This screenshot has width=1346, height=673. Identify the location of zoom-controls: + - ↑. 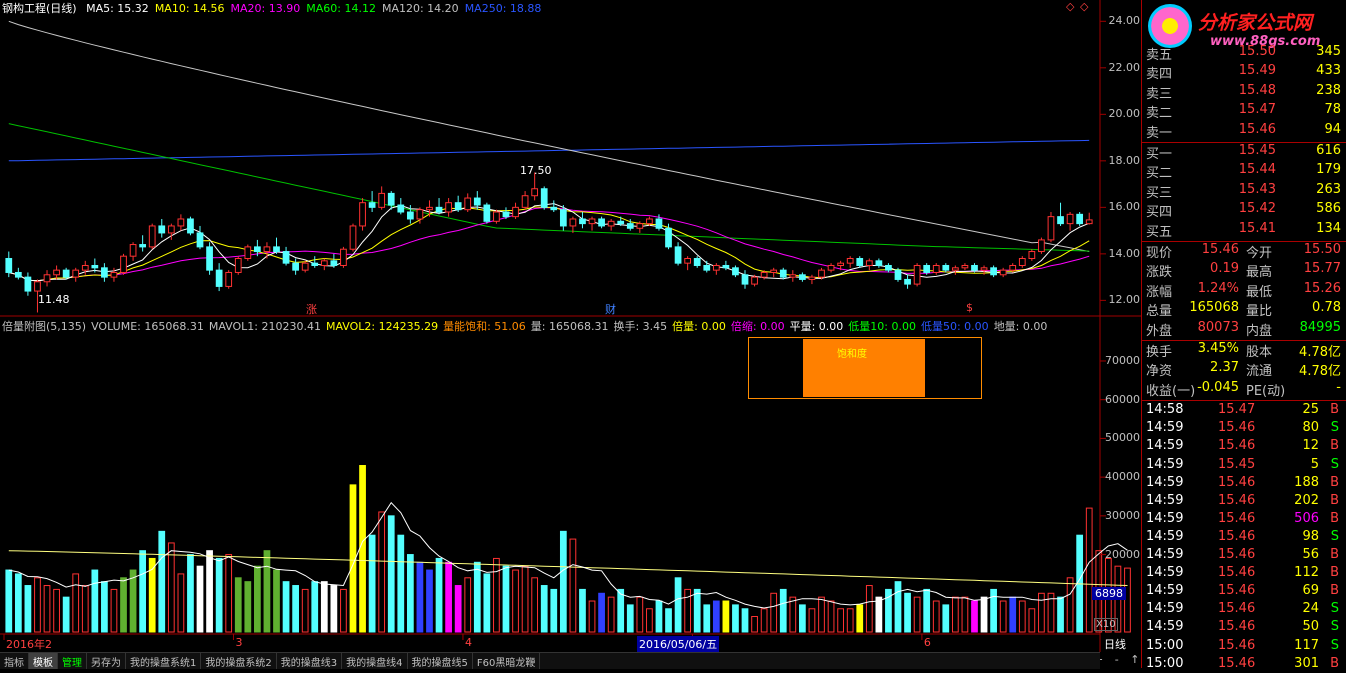
(1116, 659).